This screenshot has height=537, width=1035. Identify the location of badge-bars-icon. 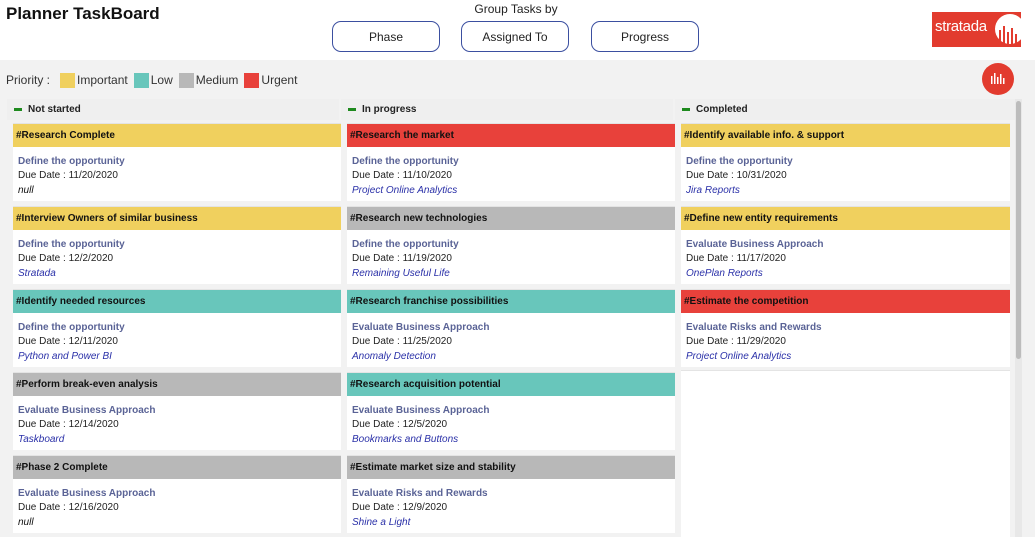
(998, 78).